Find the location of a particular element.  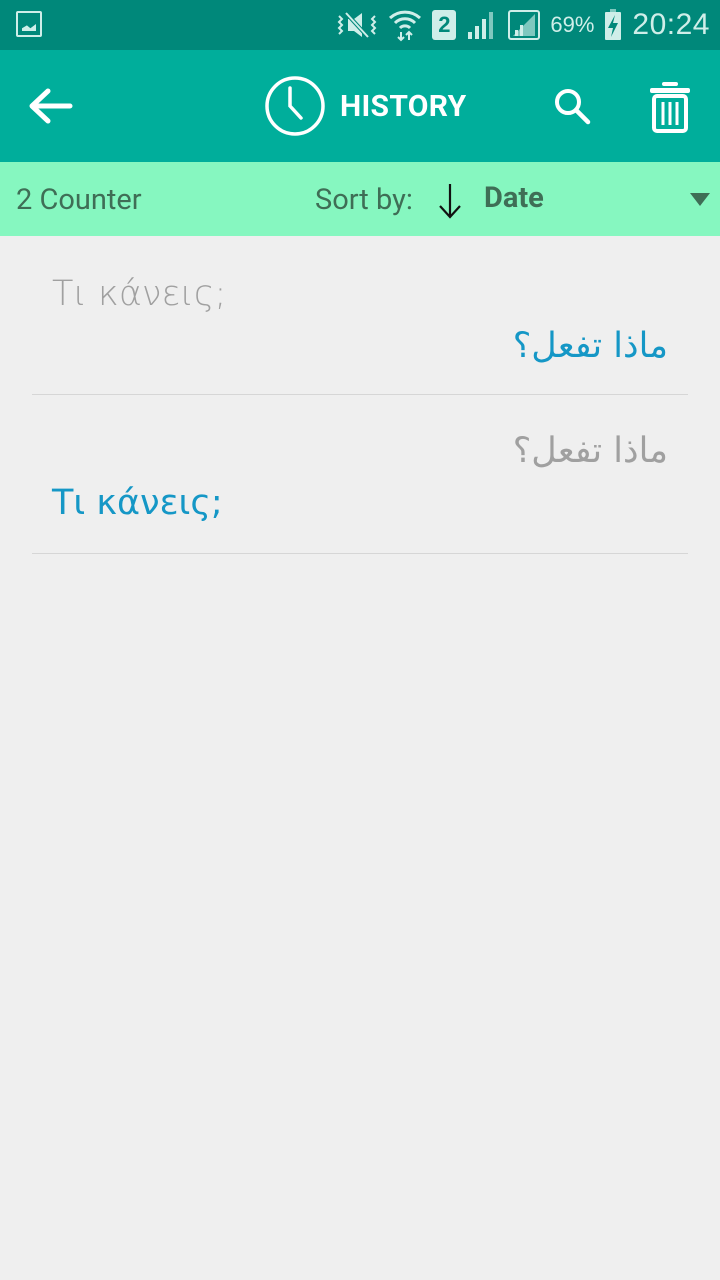

history-item: ماذا تفعل؟ Τι κάνεις; is located at coordinates (360, 474).